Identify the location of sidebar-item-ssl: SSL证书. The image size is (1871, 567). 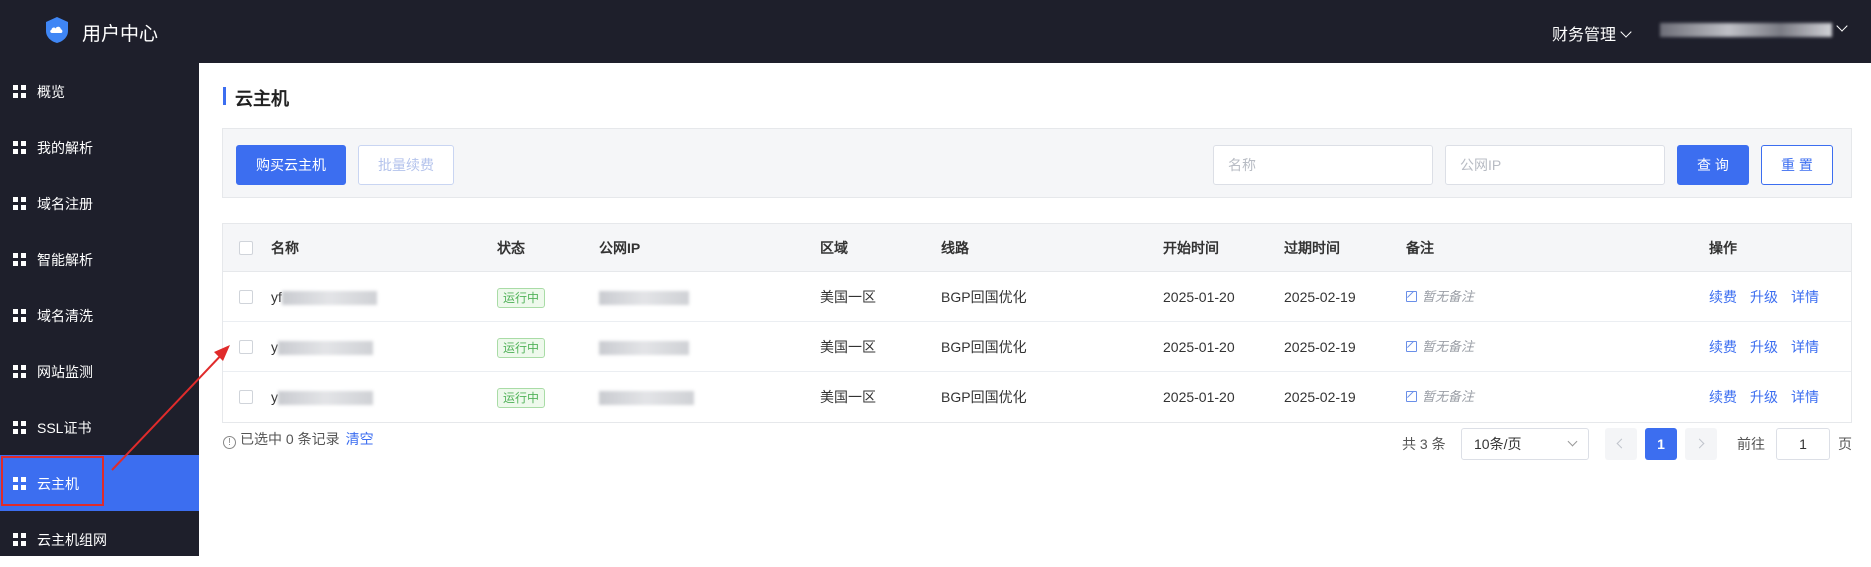
(99, 427).